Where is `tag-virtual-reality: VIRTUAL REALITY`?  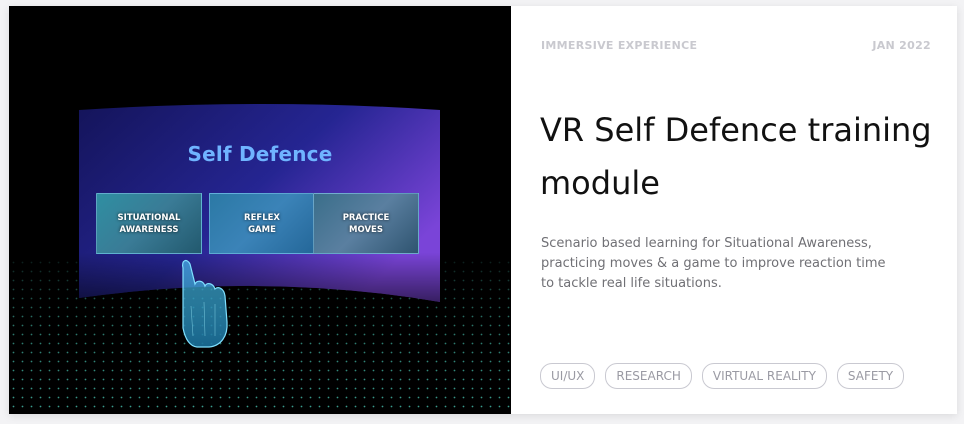 tag-virtual-reality: VIRTUAL REALITY is located at coordinates (764, 376).